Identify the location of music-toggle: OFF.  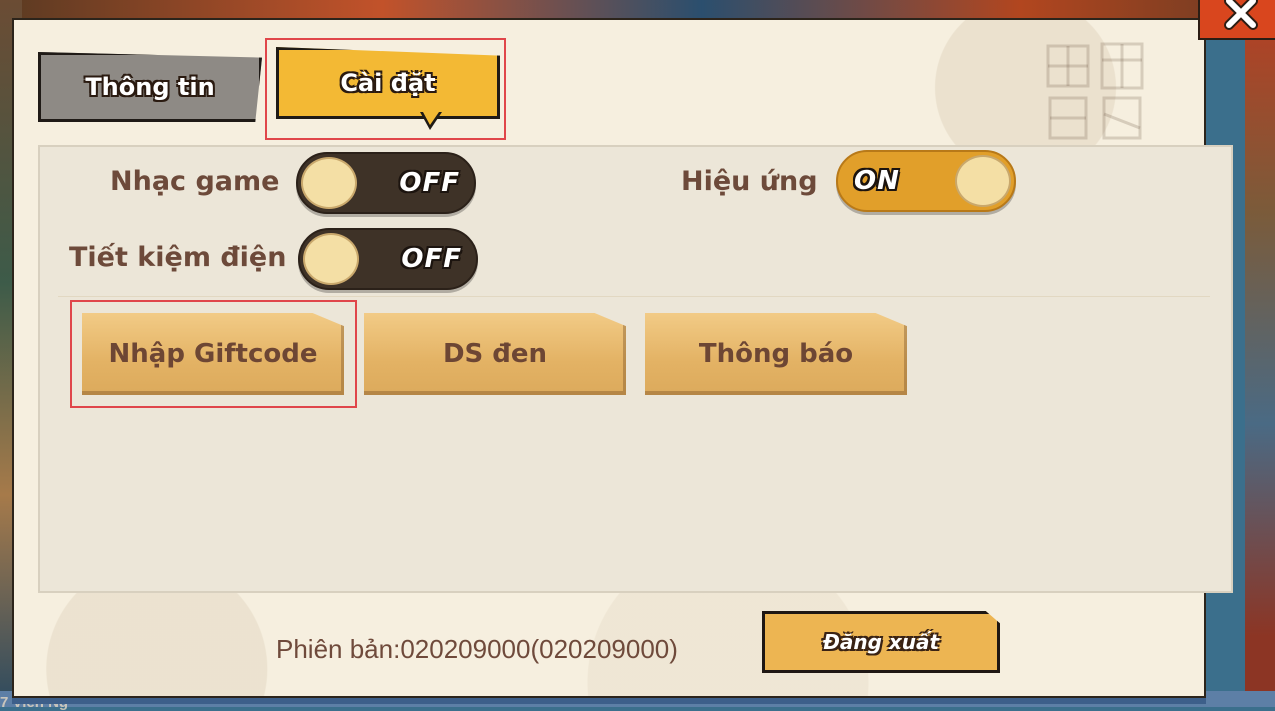
(386, 183).